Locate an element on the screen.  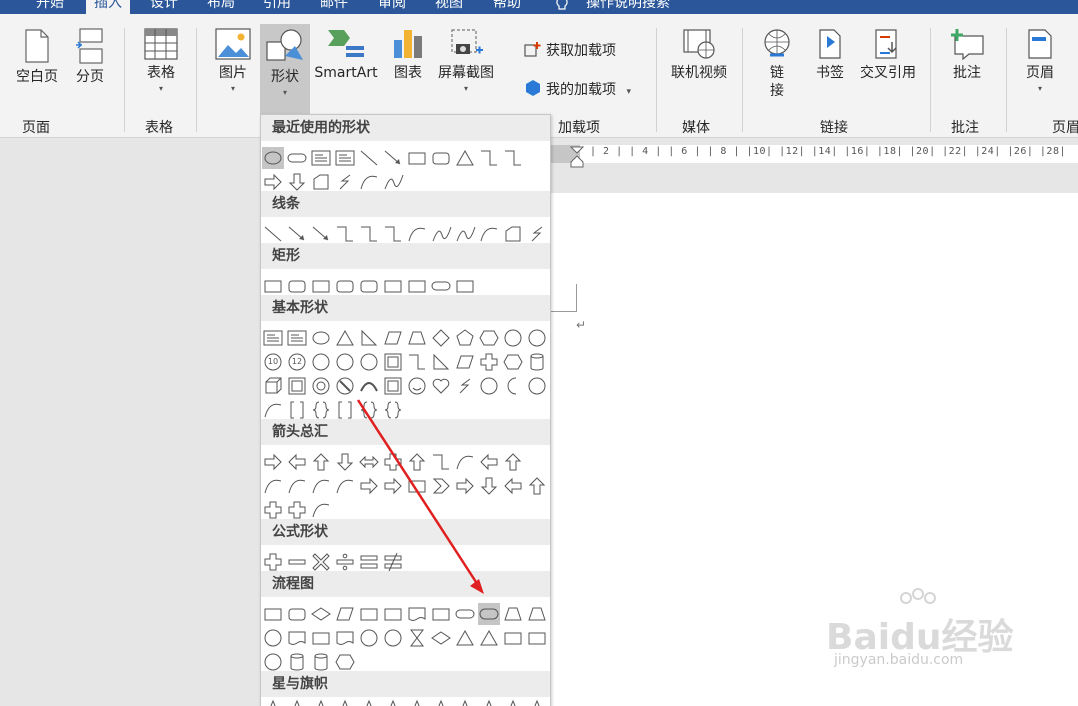
tab-review: 审阅 is located at coordinates (392, 6).